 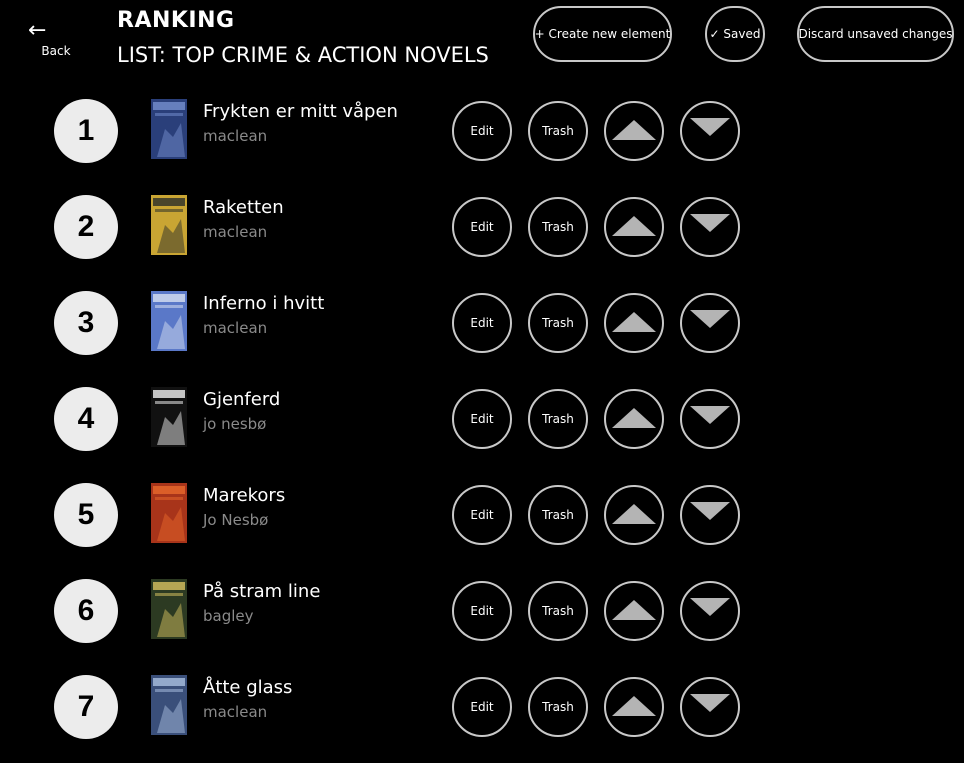 What do you see at coordinates (56, 38) in the screenshot?
I see `back-button: ← Back` at bounding box center [56, 38].